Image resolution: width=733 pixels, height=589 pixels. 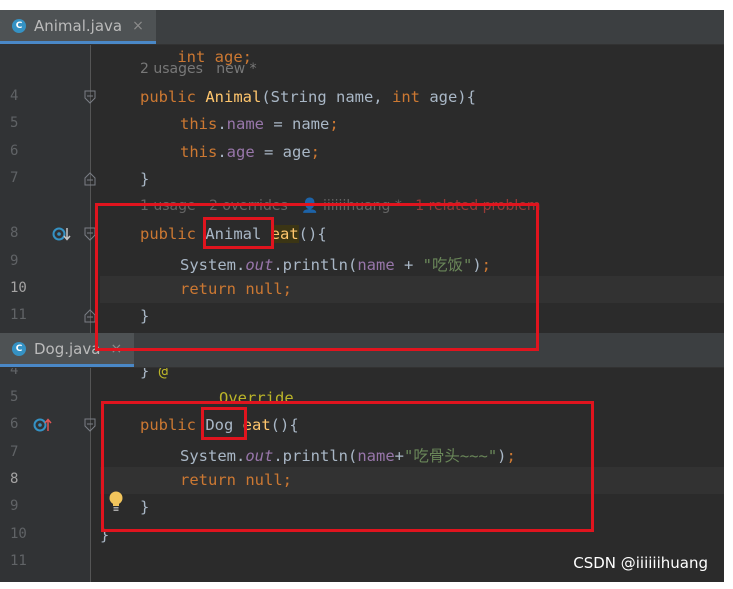 I want to click on line-number: 4, so click(x=14, y=96).